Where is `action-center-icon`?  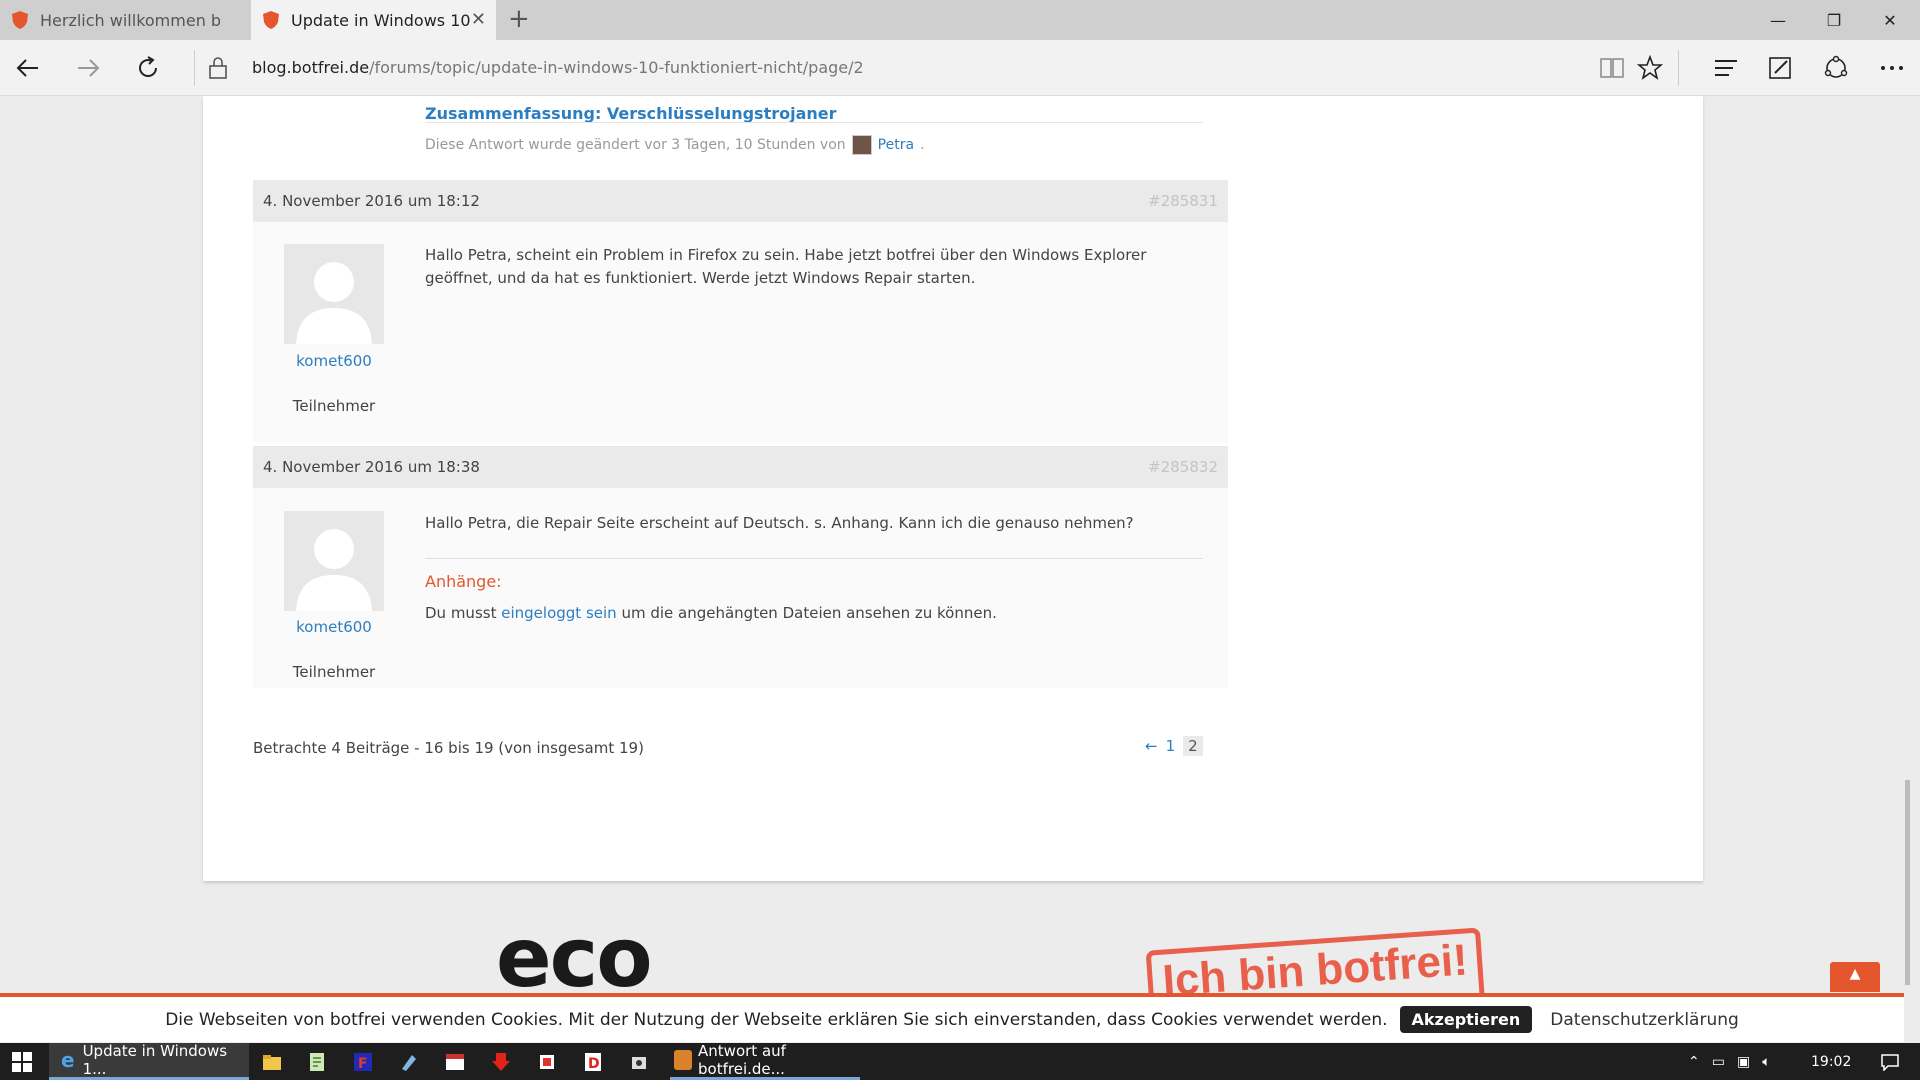
action-center-icon is located at coordinates (1890, 1061).